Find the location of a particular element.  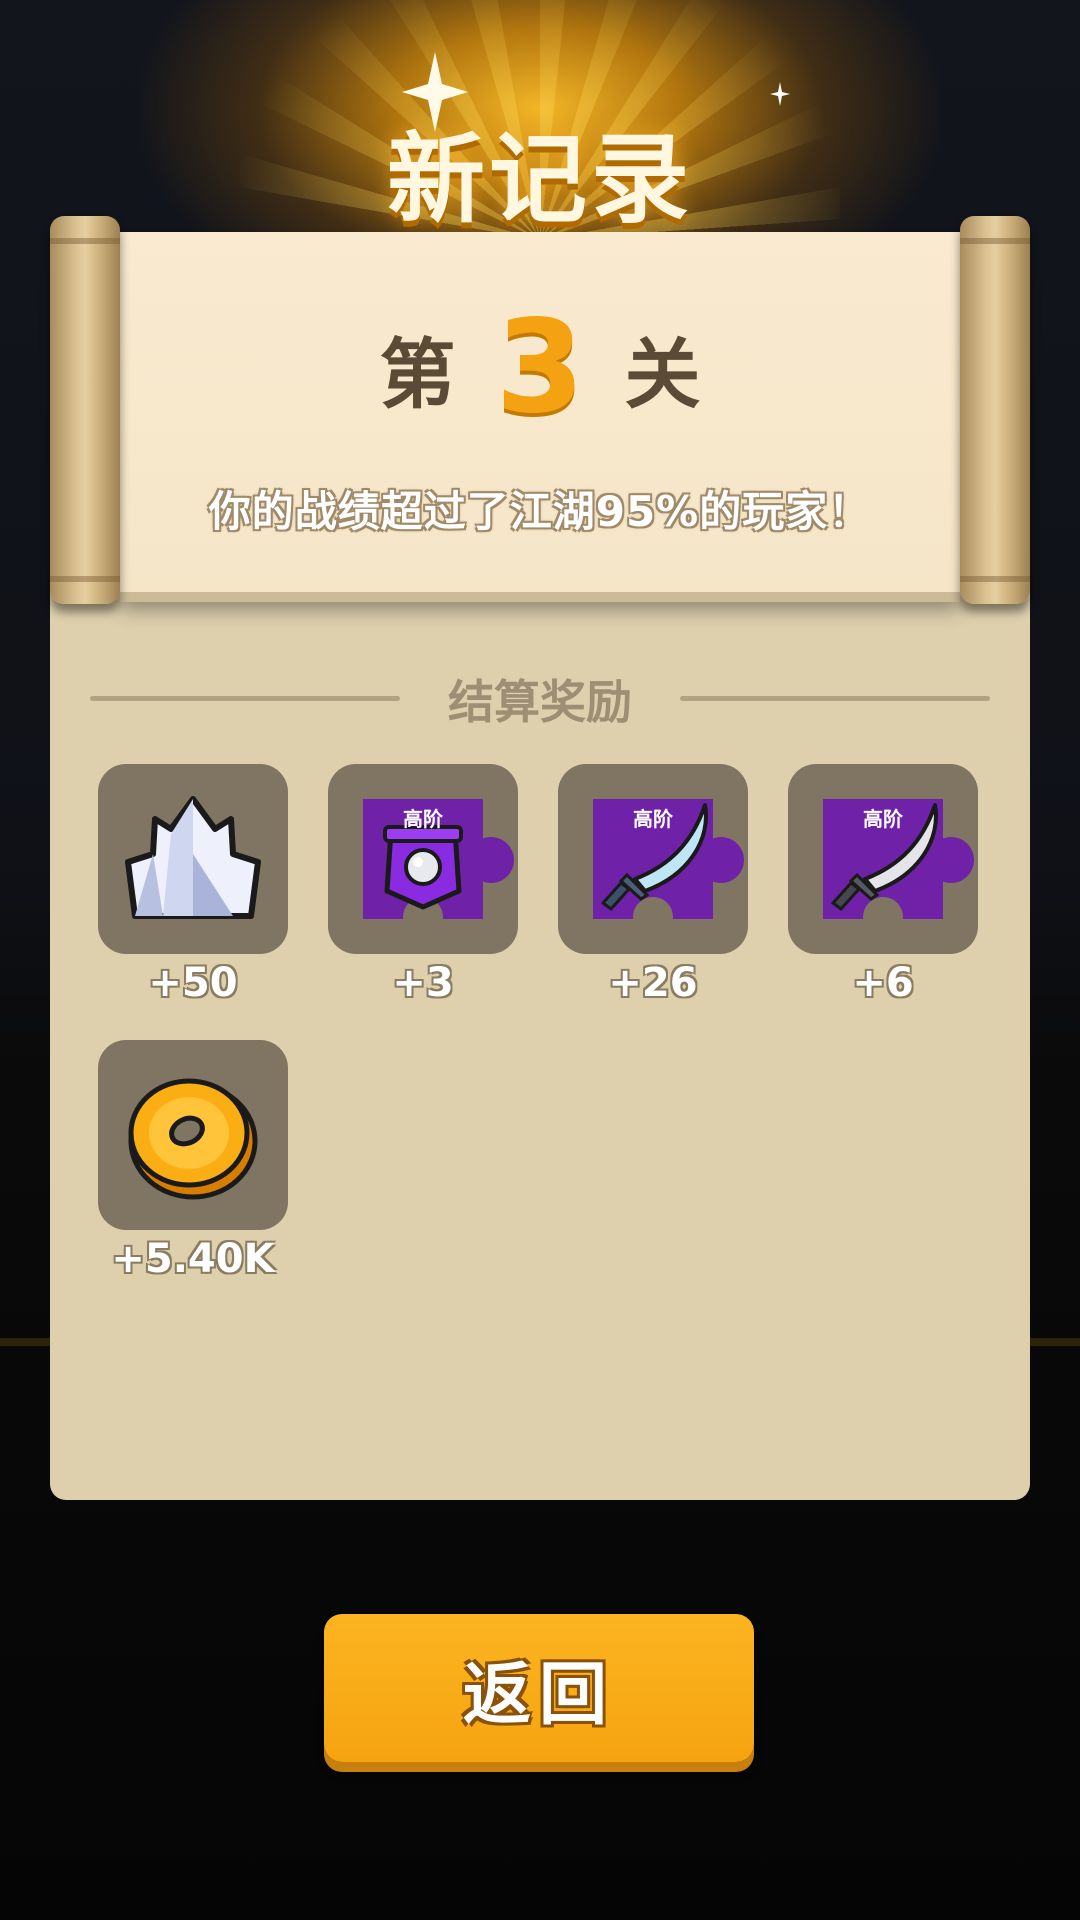

rank-message: 你的战绩超过了江湖95%的玩家！ is located at coordinates (540, 511).